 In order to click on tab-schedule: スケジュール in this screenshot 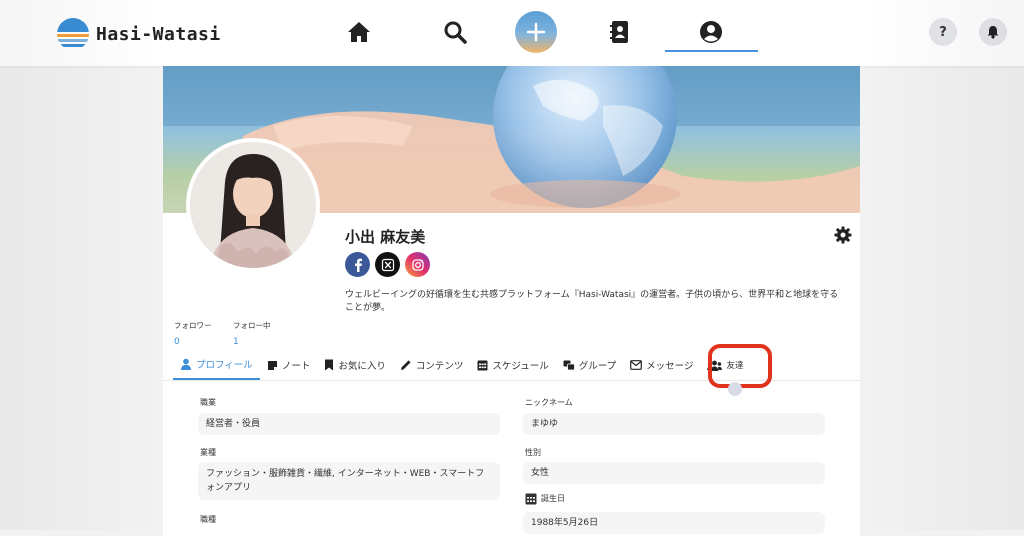, I will do `click(512, 365)`.